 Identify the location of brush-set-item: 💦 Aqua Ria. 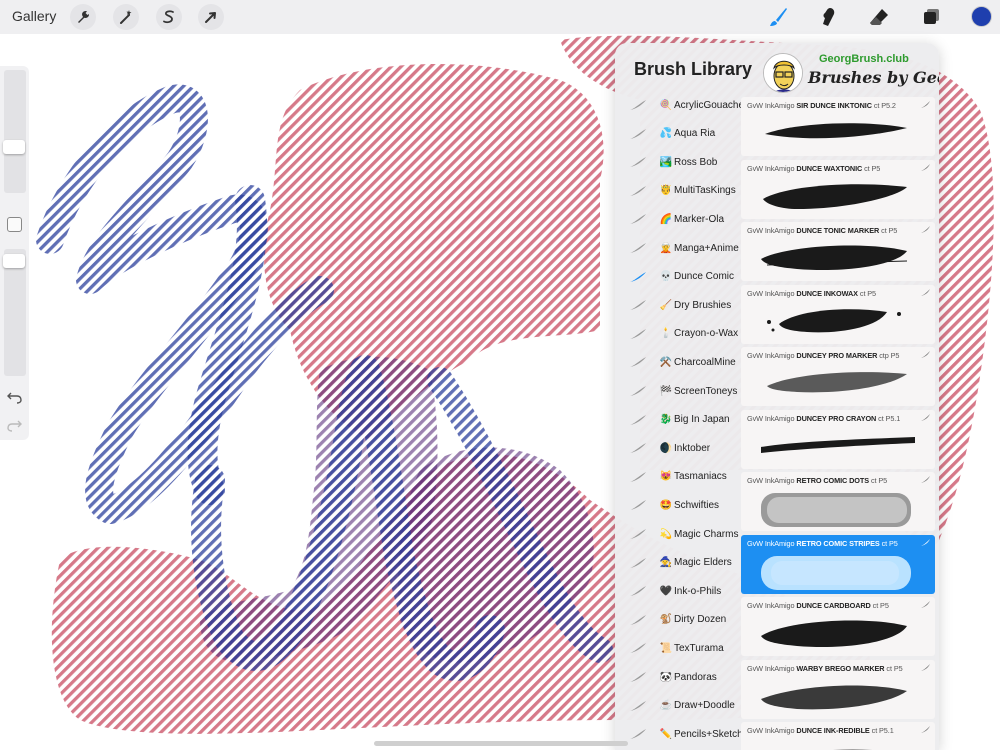
(677, 134).